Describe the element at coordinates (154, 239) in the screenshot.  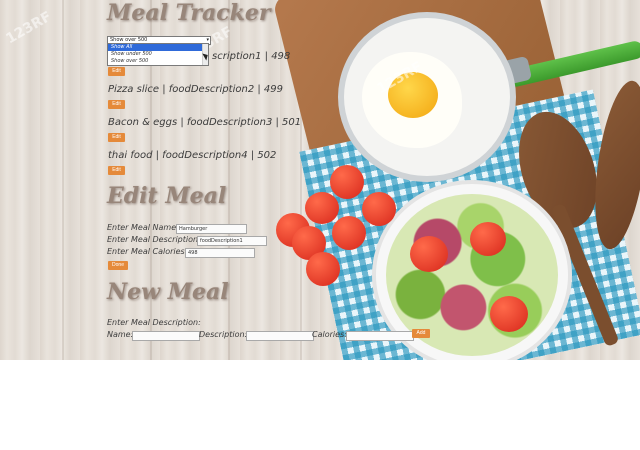
I see `edit-description-label: Enter Meal Description:` at that location.